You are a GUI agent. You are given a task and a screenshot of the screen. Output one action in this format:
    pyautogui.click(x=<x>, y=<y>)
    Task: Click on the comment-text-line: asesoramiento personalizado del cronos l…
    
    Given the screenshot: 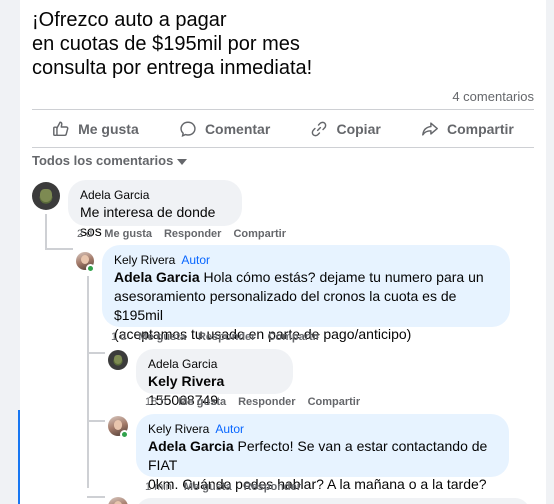 What is the action you would take?
    pyautogui.click(x=285, y=305)
    